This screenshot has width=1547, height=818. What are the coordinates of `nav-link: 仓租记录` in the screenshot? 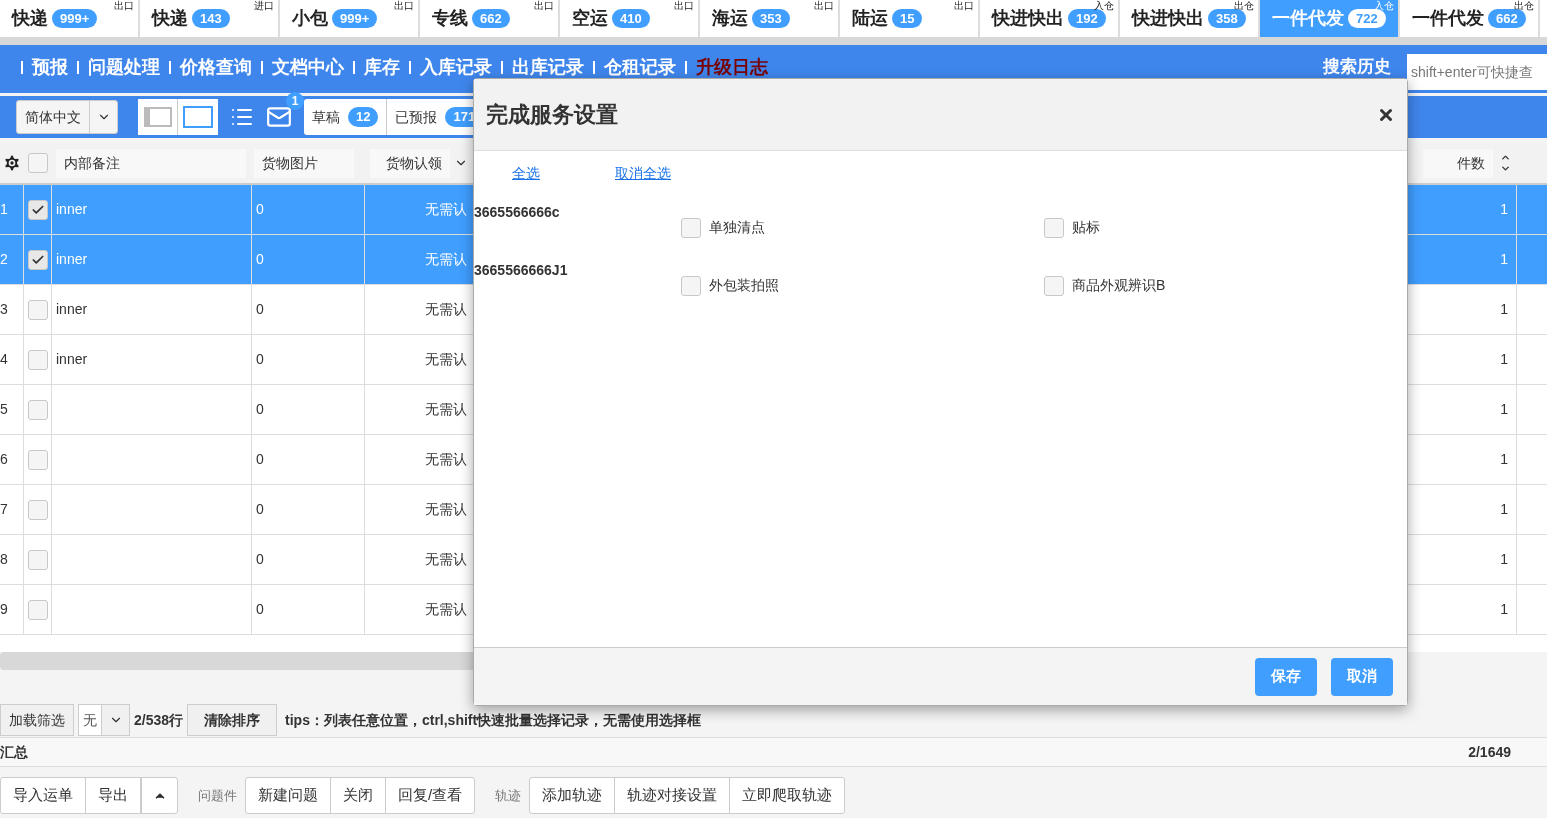 It's located at (640, 67).